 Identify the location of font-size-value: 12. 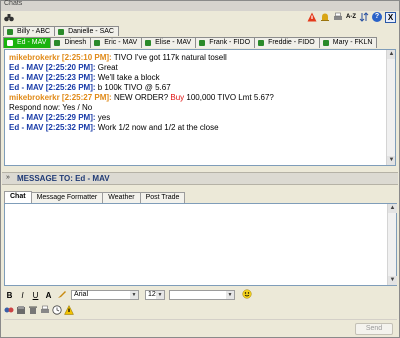
(152, 294).